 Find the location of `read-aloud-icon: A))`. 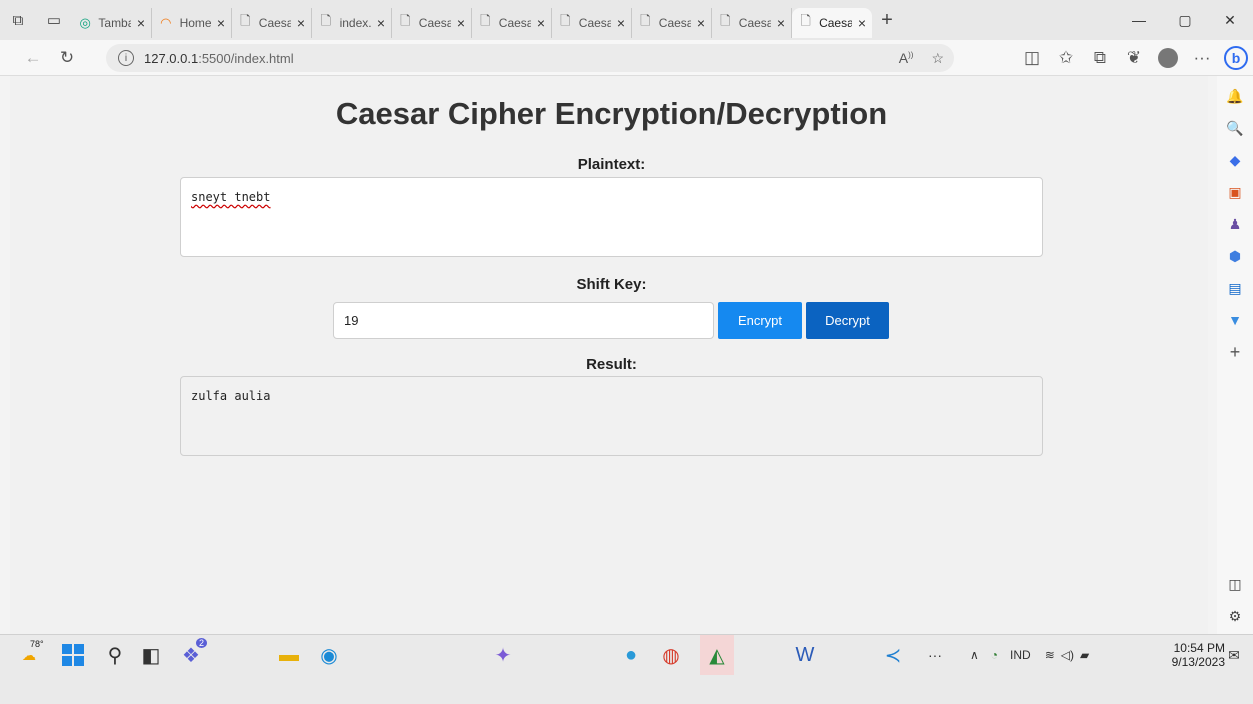

read-aloud-icon: A)) is located at coordinates (906, 58).